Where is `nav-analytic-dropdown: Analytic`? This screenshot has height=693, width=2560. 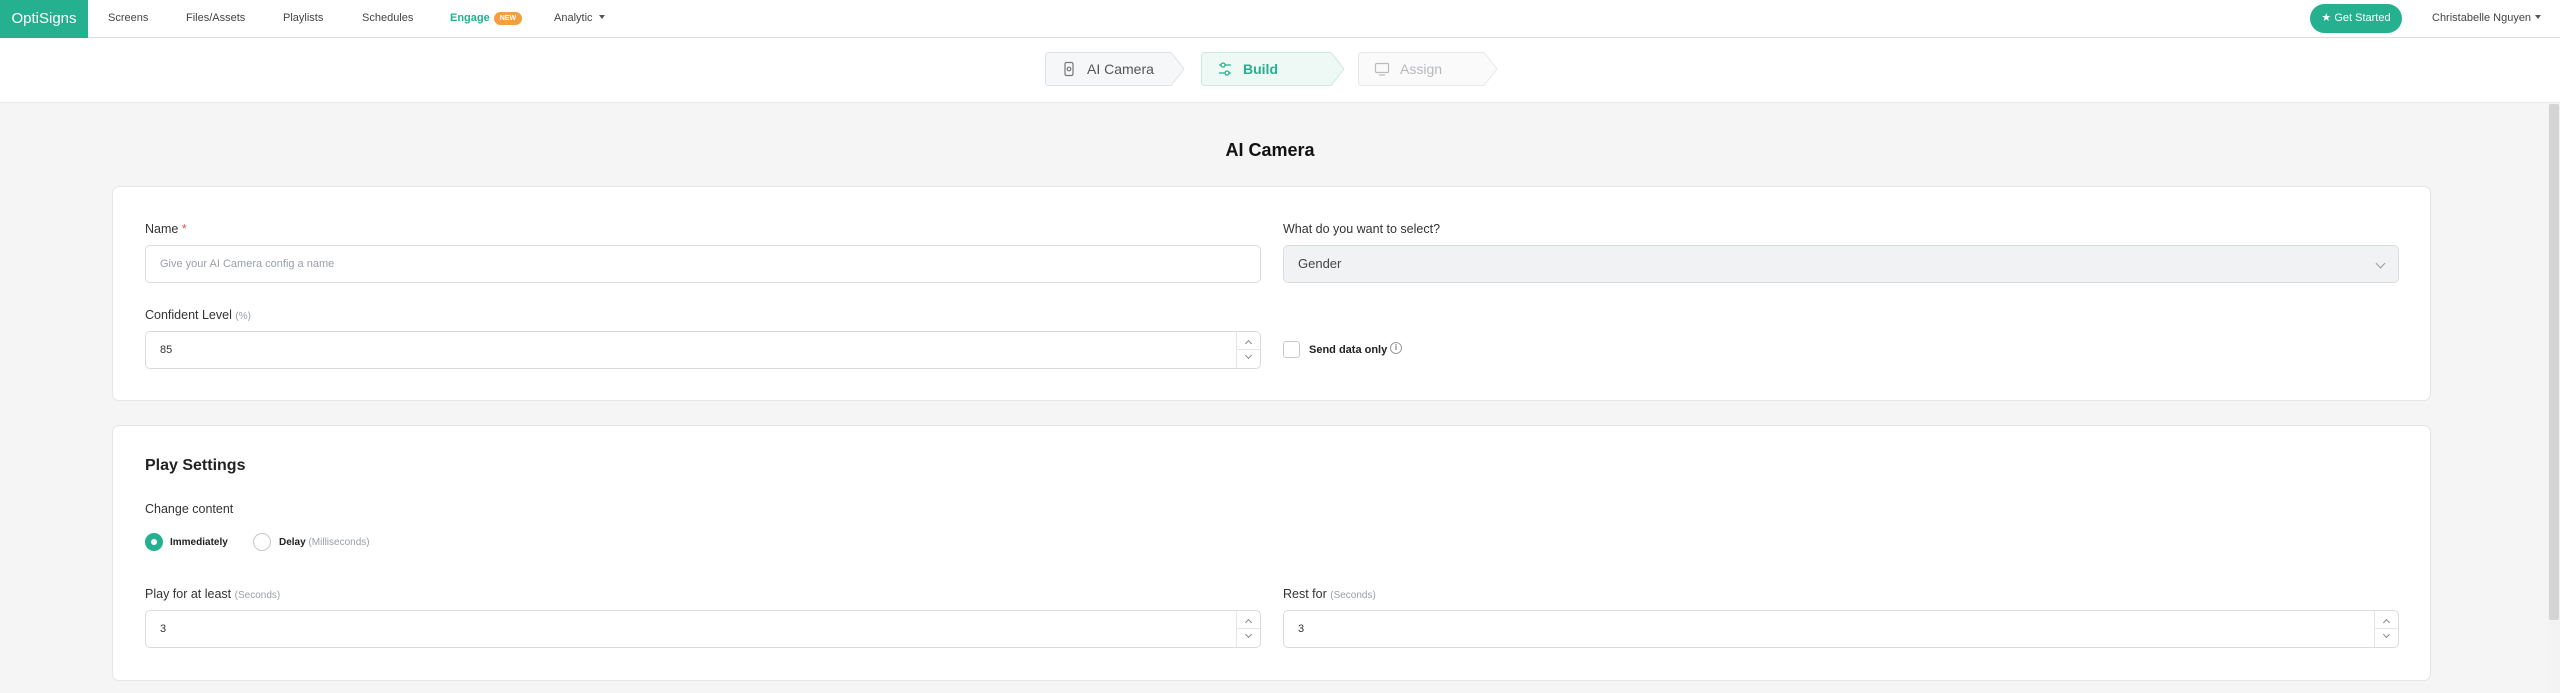
nav-analytic-dropdown: Analytic is located at coordinates (579, 18).